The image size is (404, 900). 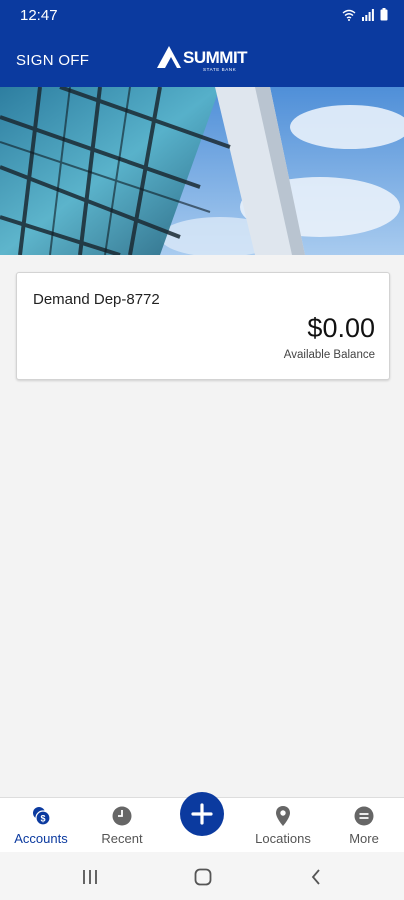 What do you see at coordinates (52, 60) in the screenshot?
I see `sign-off-button: SIGN OFF` at bounding box center [52, 60].